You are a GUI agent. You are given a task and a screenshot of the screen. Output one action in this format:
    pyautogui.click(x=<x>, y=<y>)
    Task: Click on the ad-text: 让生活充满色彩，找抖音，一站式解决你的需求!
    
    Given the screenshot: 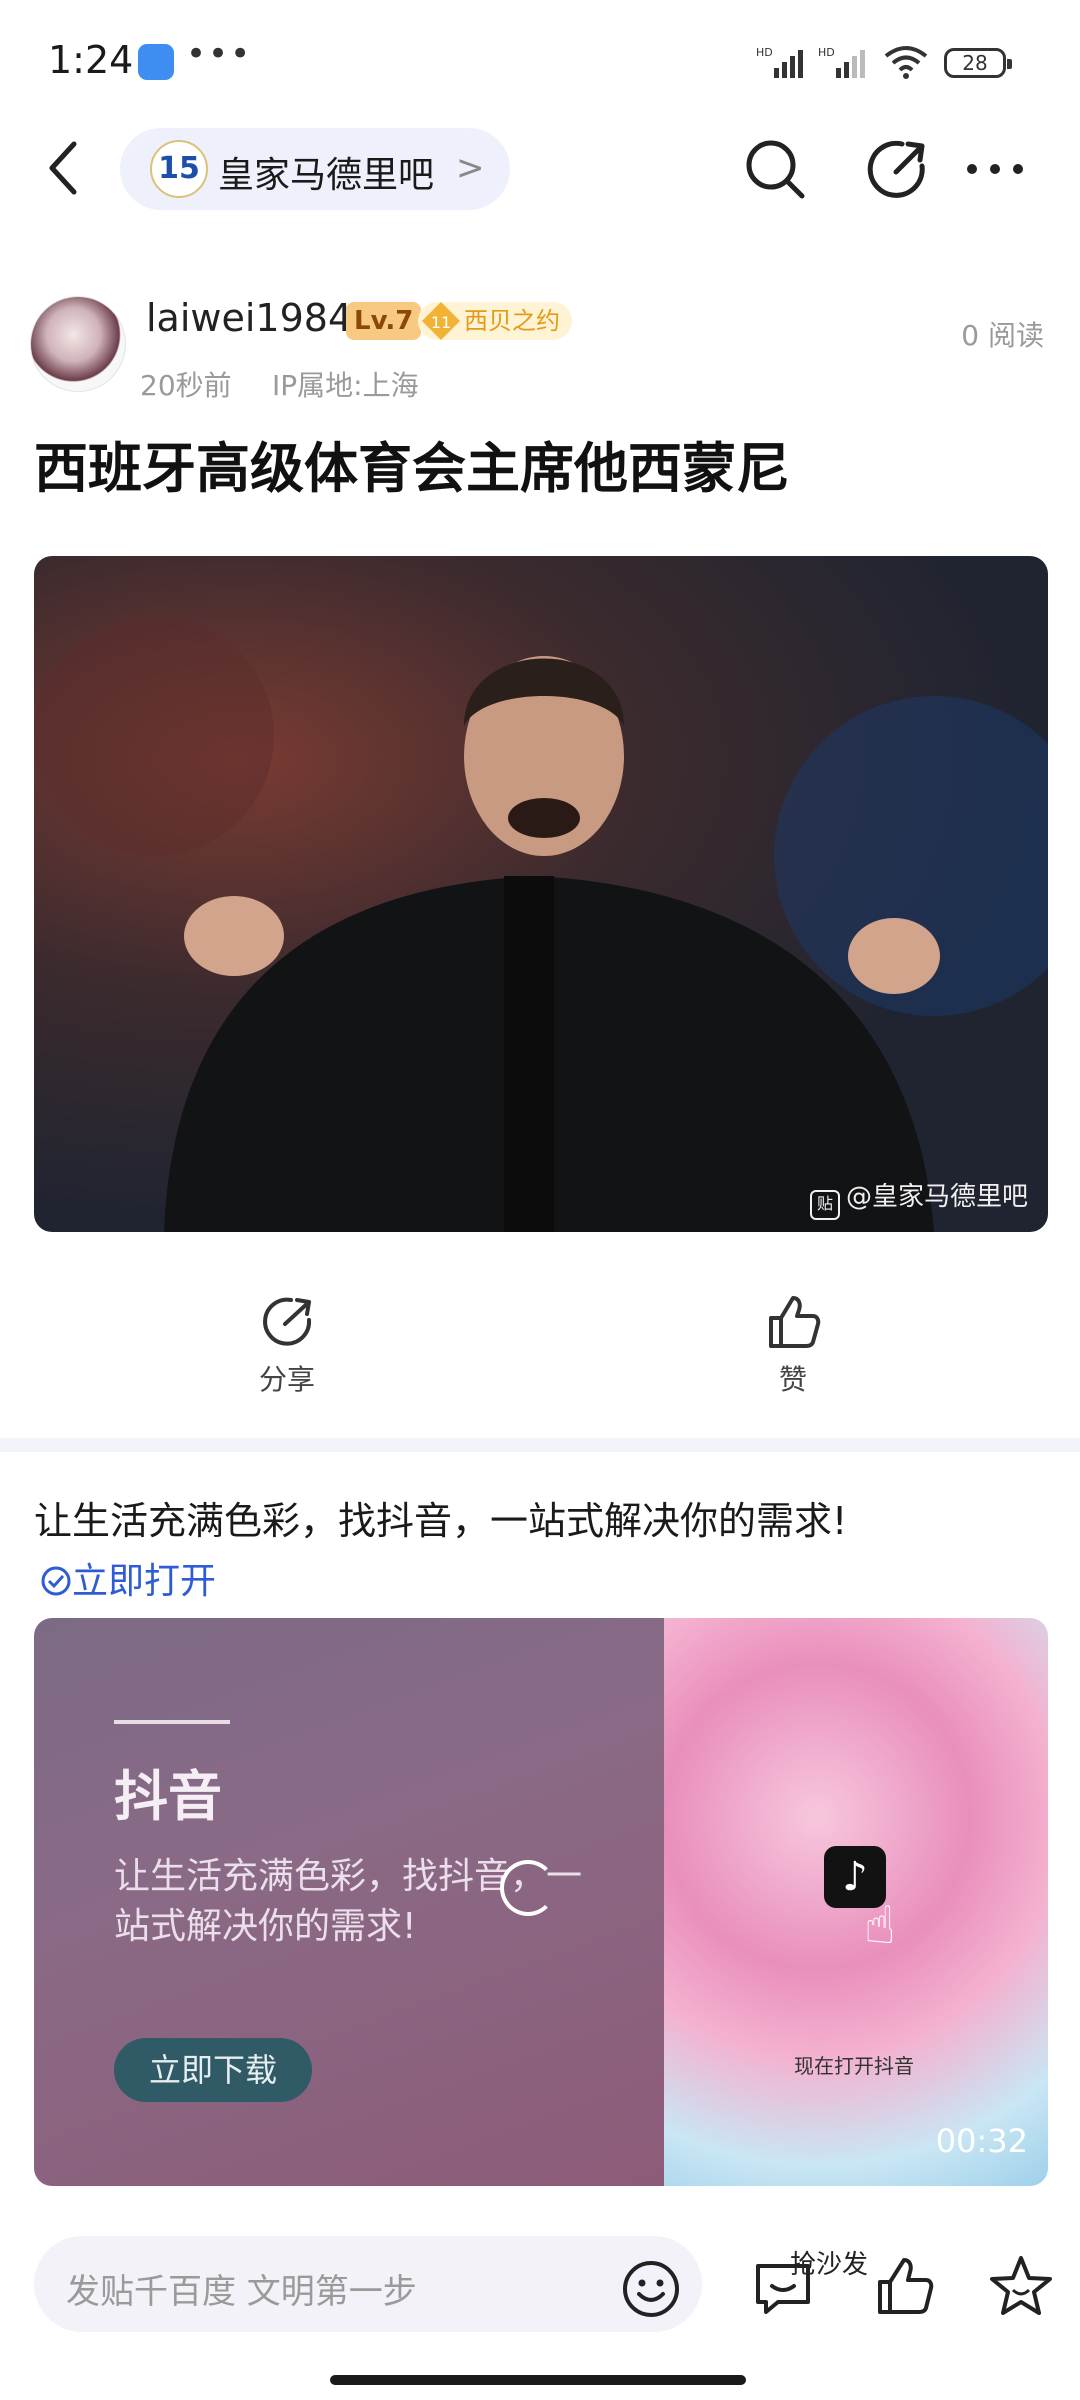 What is the action you would take?
    pyautogui.click(x=441, y=1521)
    